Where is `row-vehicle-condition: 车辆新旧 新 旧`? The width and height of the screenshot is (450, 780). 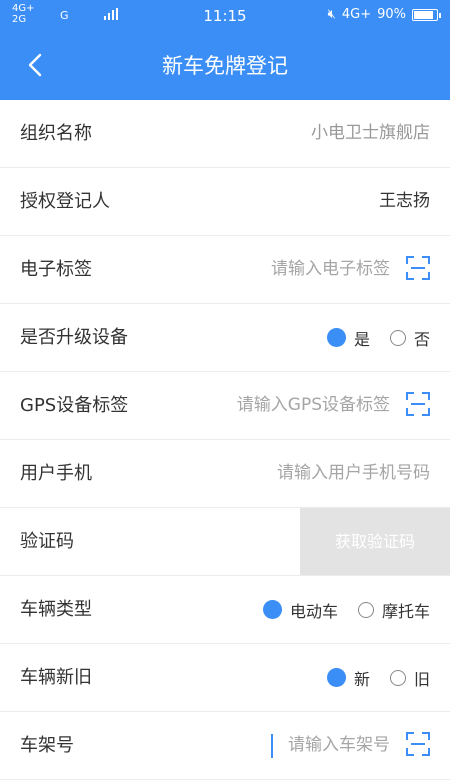 row-vehicle-condition: 车辆新旧 新 旧 is located at coordinates (225, 678).